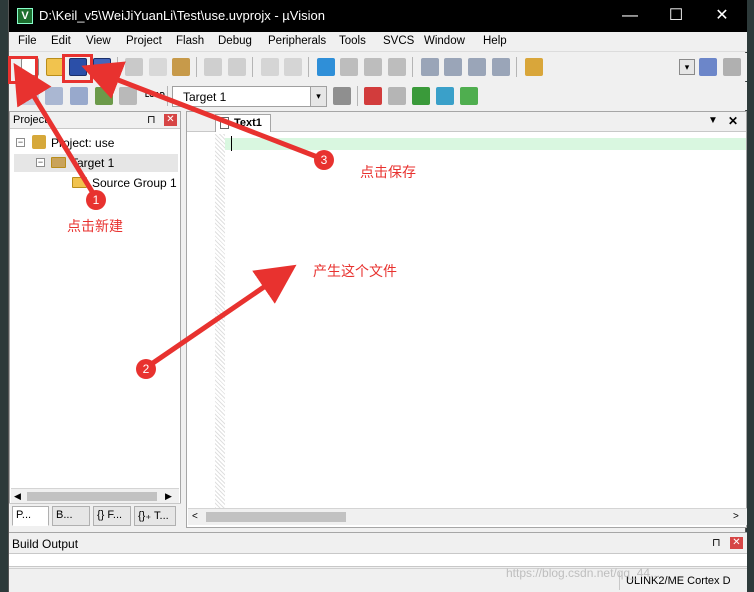 The width and height of the screenshot is (754, 592). Describe the element at coordinates (324, 160) in the screenshot. I see `step-3-badge: 3` at that location.